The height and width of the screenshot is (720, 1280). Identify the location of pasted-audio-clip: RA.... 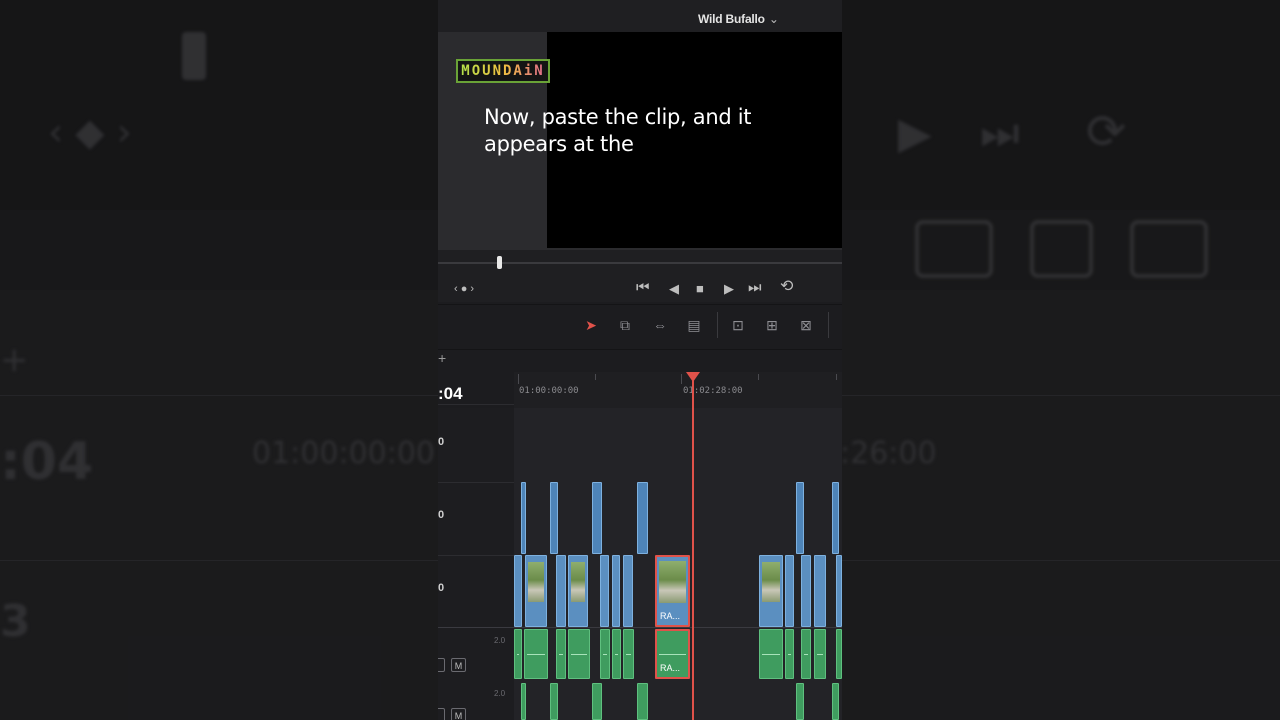
(672, 654).